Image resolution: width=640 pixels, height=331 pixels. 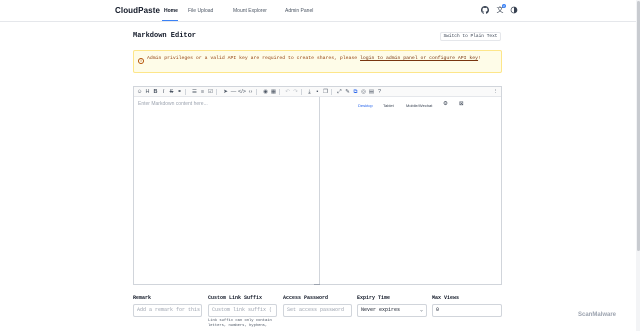 I want to click on max-views-input: 0, so click(x=467, y=310).